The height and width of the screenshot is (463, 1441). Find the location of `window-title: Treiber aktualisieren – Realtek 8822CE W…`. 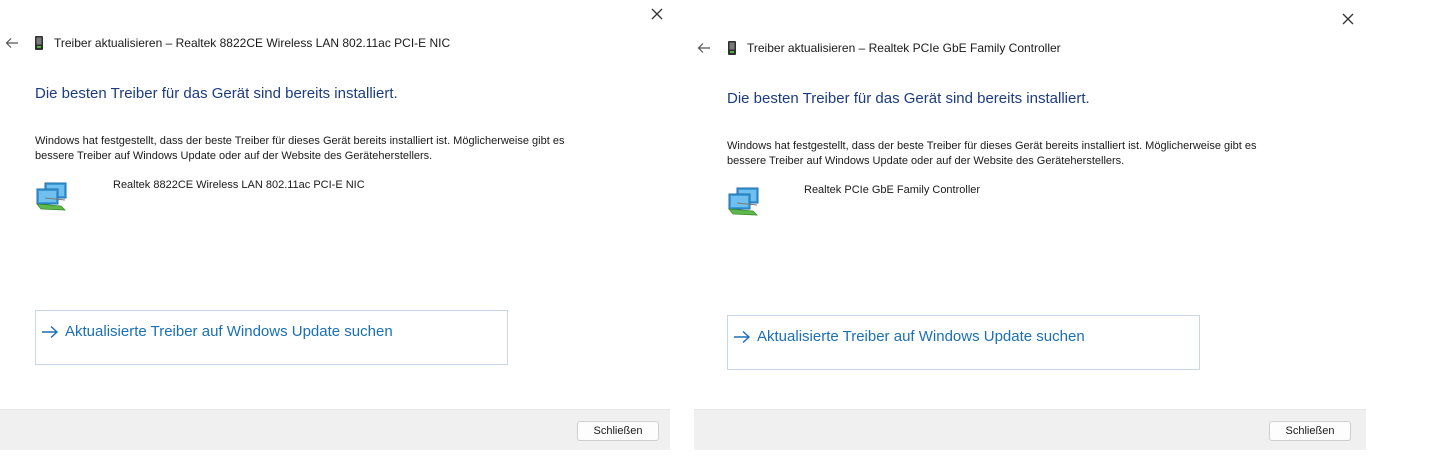

window-title: Treiber aktualisieren – Realtek 8822CE W… is located at coordinates (242, 43).